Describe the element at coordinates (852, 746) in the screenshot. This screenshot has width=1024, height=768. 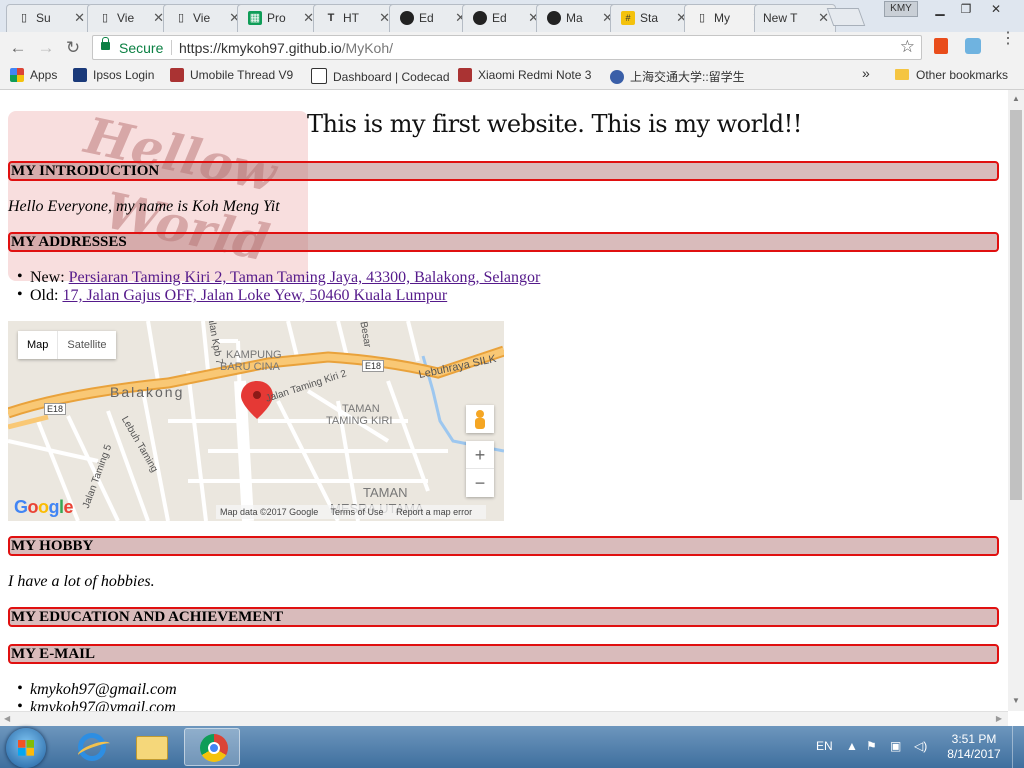
I see `tray-expand-icon: ▲` at that location.